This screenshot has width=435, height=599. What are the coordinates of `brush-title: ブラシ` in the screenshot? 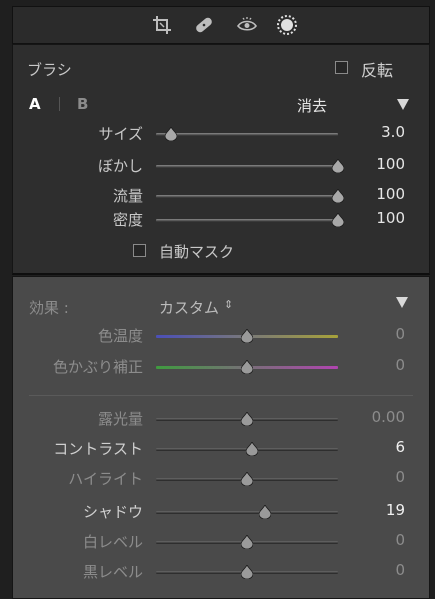 It's located at (49, 70).